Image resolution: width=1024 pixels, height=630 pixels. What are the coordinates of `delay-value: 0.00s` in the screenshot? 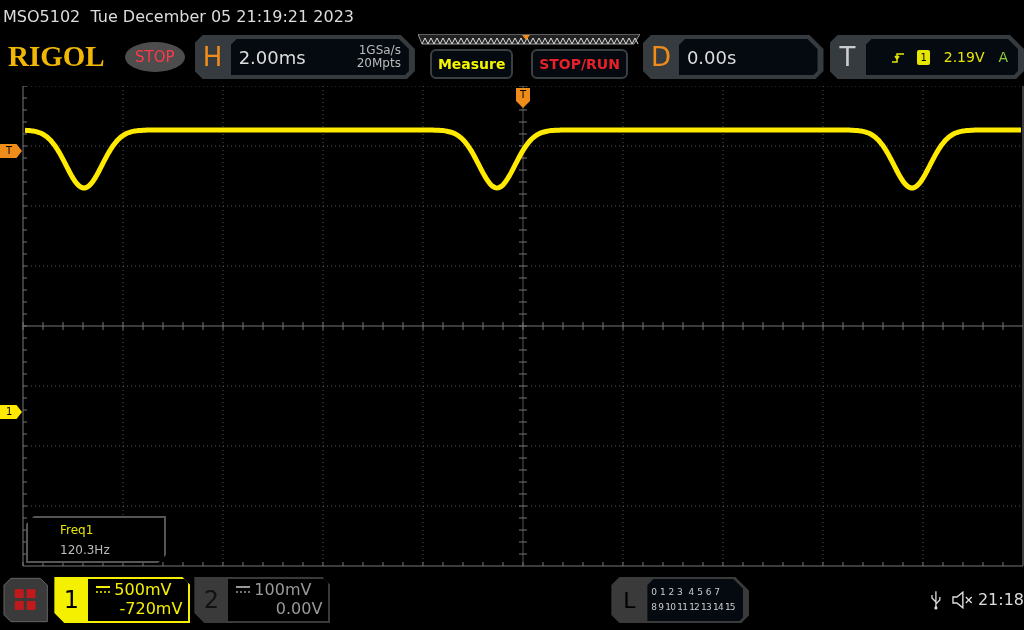 It's located at (711, 57).